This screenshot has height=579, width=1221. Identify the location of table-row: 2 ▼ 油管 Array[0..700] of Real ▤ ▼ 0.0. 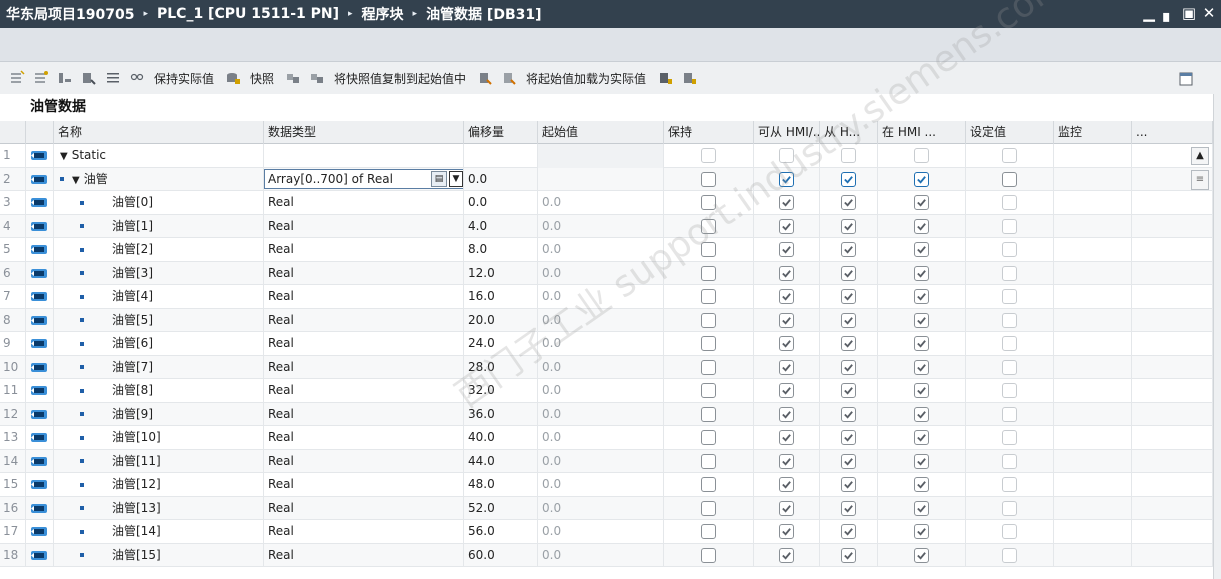
(606, 179).